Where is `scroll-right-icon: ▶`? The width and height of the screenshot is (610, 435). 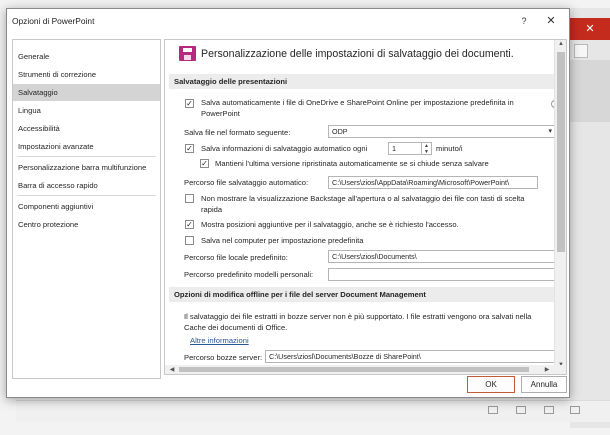 scroll-right-icon: ▶ is located at coordinates (547, 369).